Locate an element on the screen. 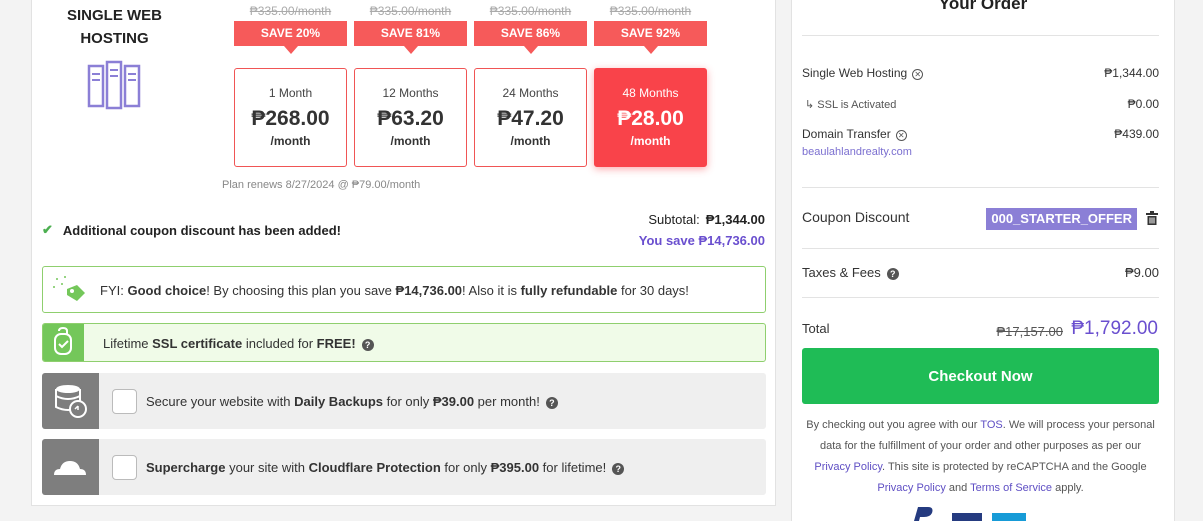 The image size is (1203, 521). plan-card: 1 Month ₱268.00 /month is located at coordinates (290, 117).